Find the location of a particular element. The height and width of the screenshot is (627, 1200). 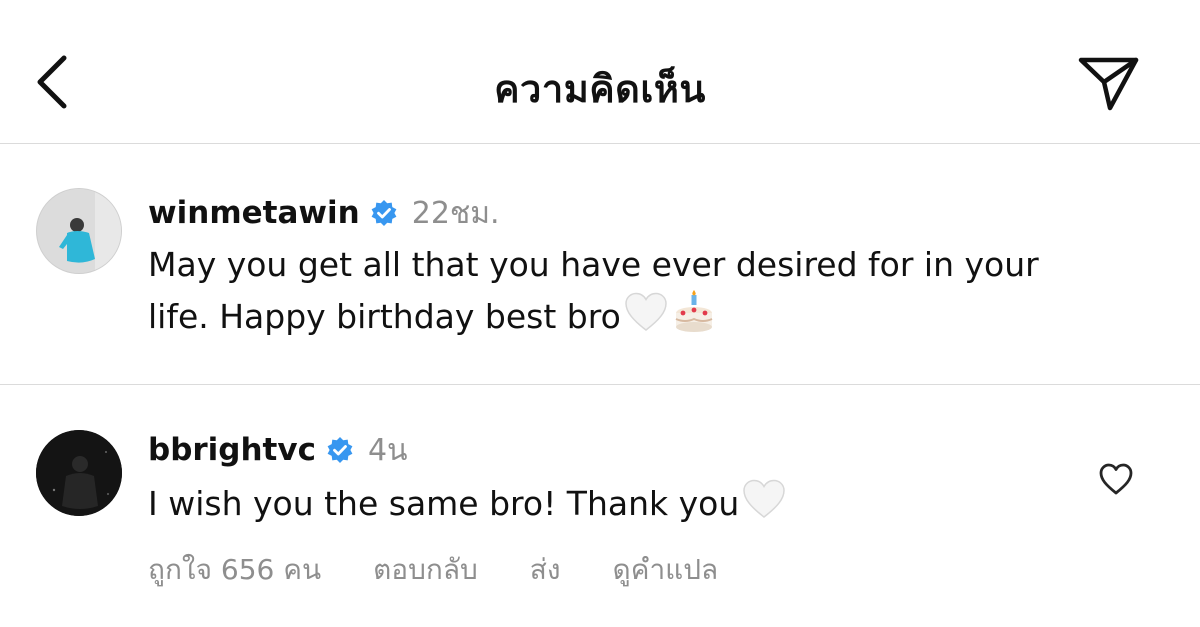

heart-outline-icon is located at coordinates (1116, 479).